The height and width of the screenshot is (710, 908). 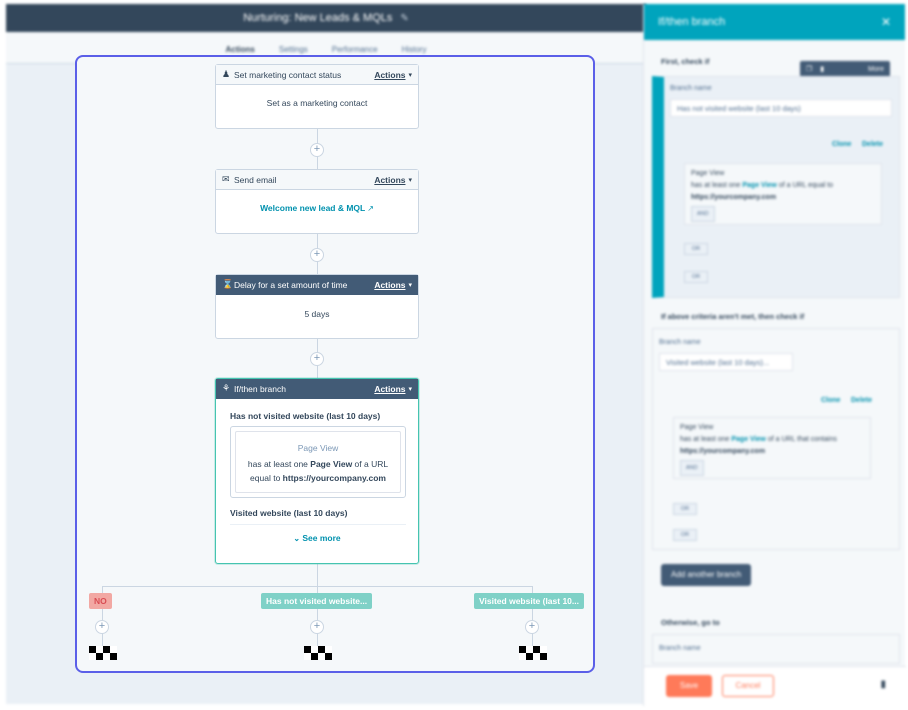 I want to click on see-more-label: See more, so click(x=321, y=538).